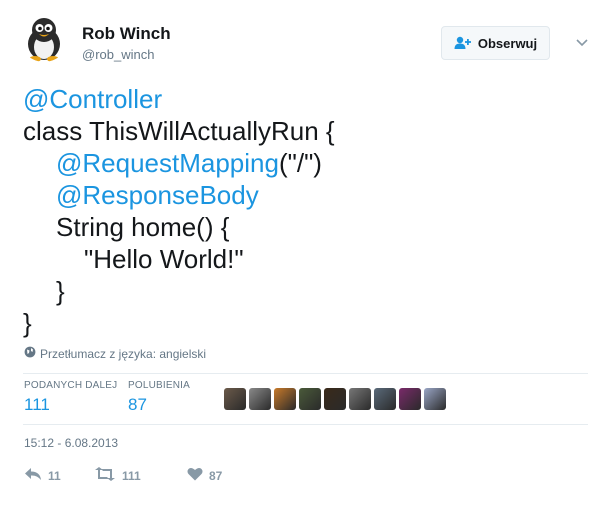  I want to click on likes-stat-label: POLUBIENIA, so click(159, 385).